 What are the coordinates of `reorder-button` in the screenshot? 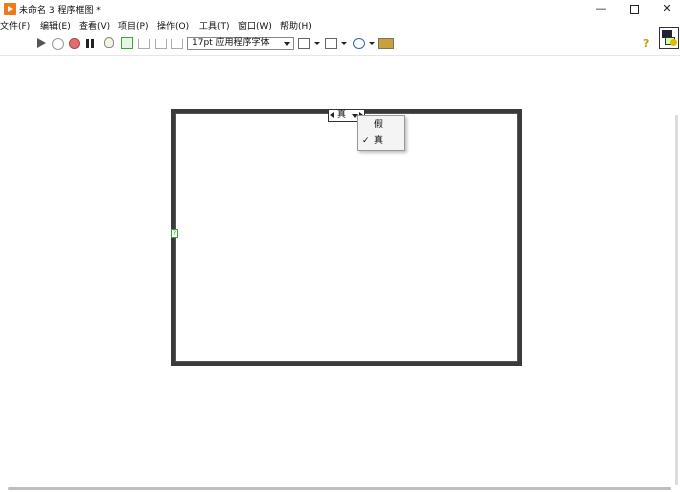 It's located at (364, 43).